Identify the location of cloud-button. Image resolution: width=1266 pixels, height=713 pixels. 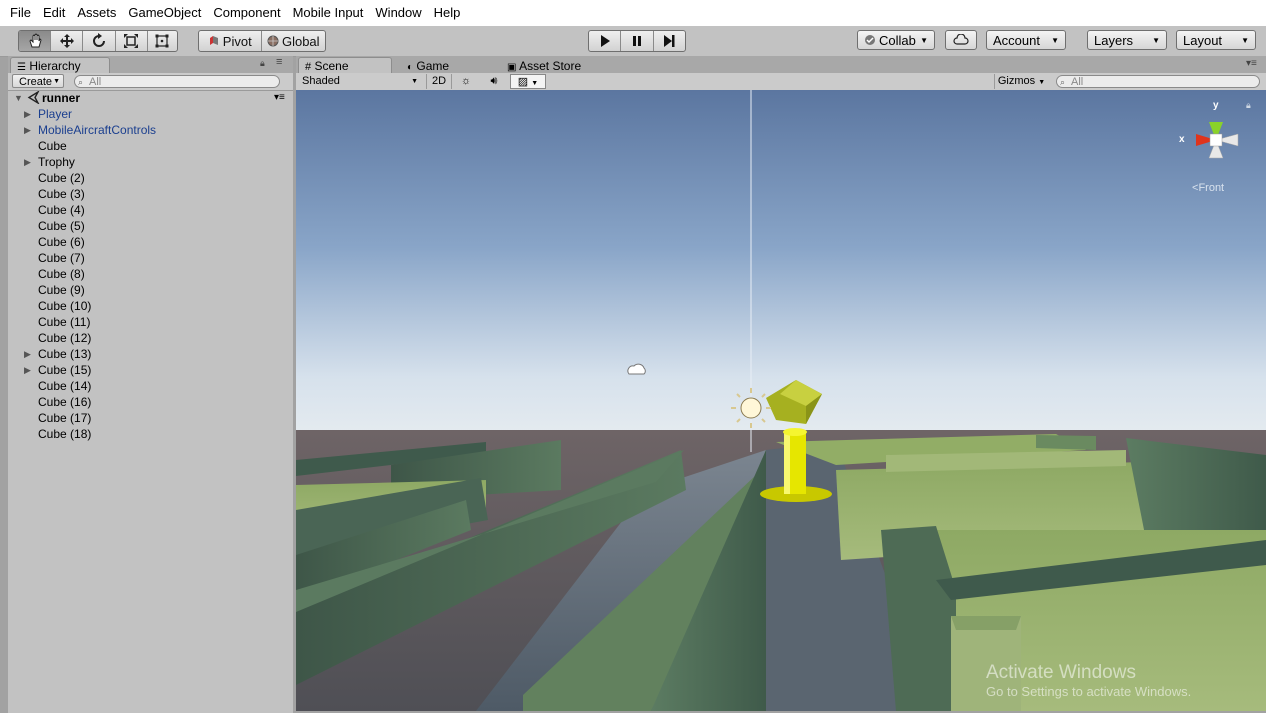
(961, 40).